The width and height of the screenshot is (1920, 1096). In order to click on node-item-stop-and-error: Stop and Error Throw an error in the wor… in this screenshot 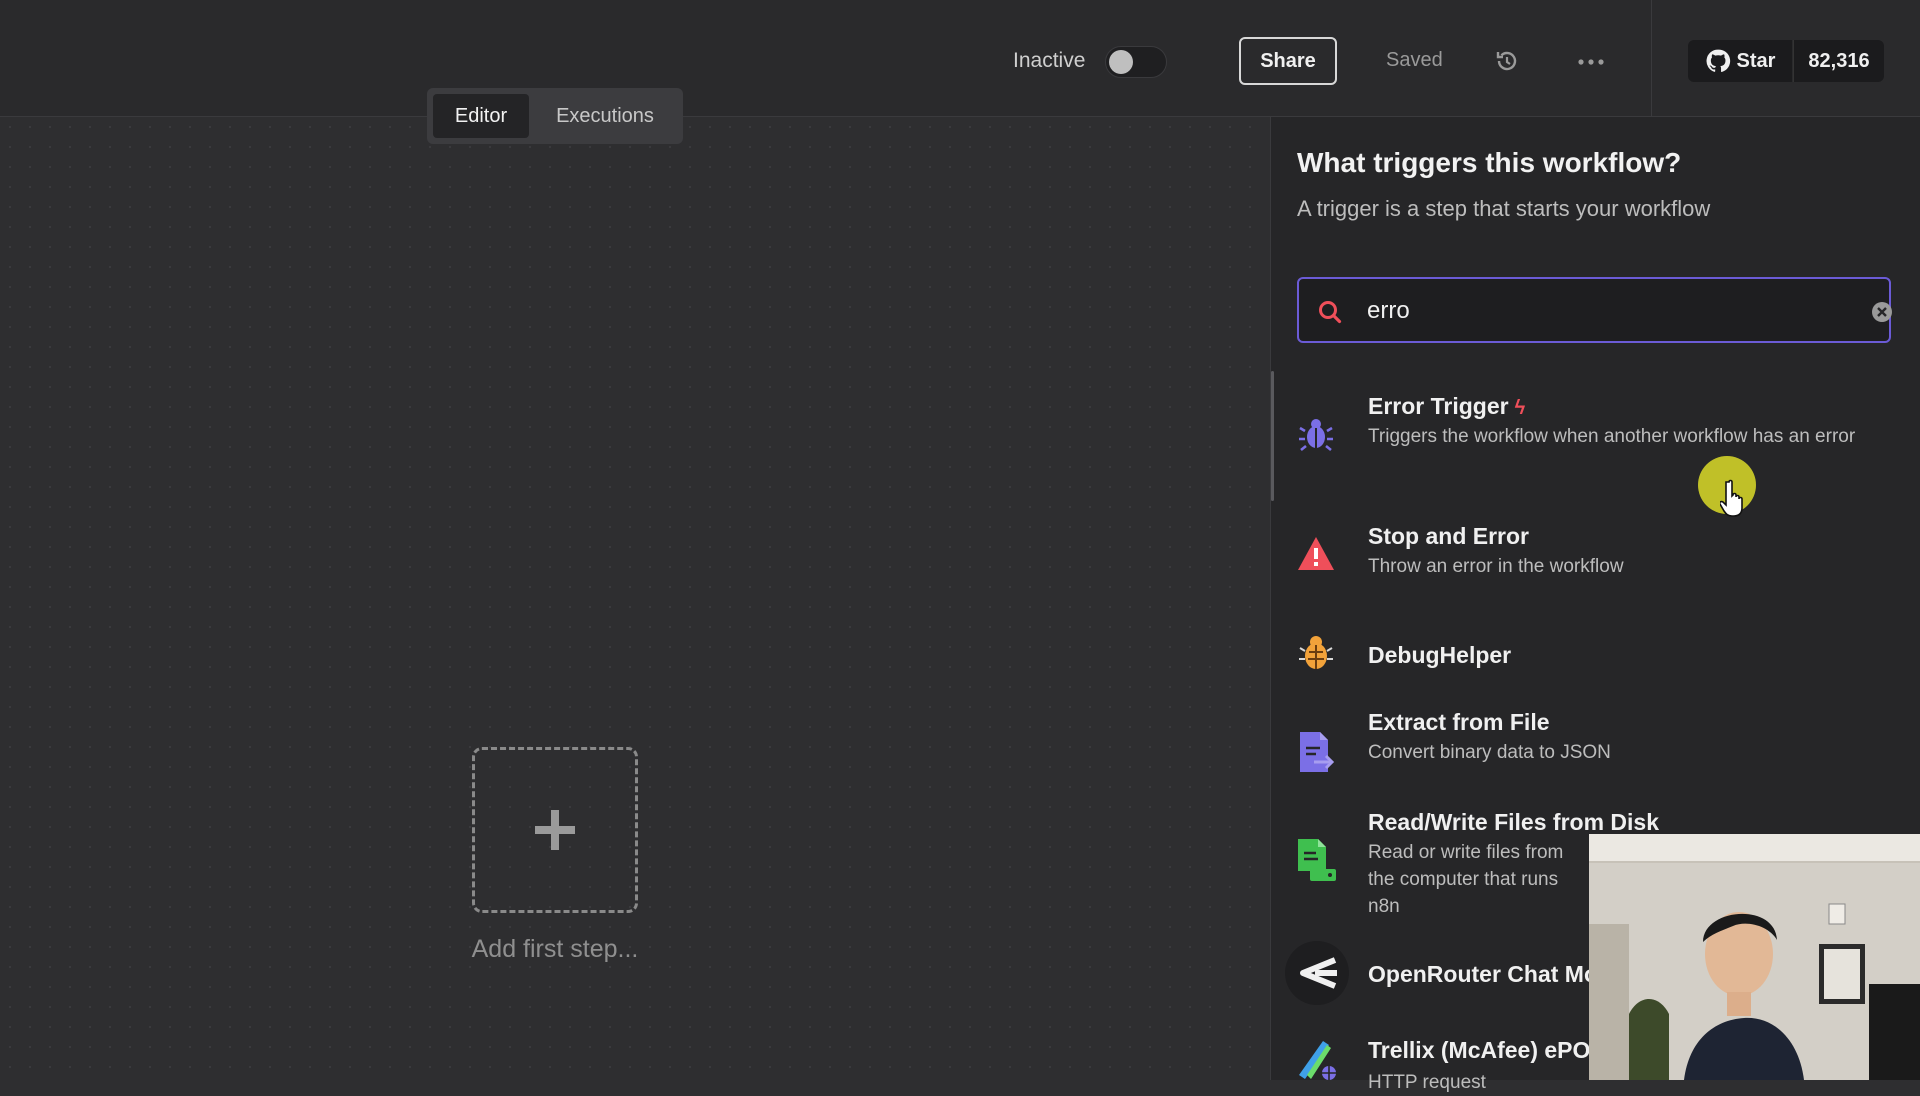, I will do `click(1595, 559)`.